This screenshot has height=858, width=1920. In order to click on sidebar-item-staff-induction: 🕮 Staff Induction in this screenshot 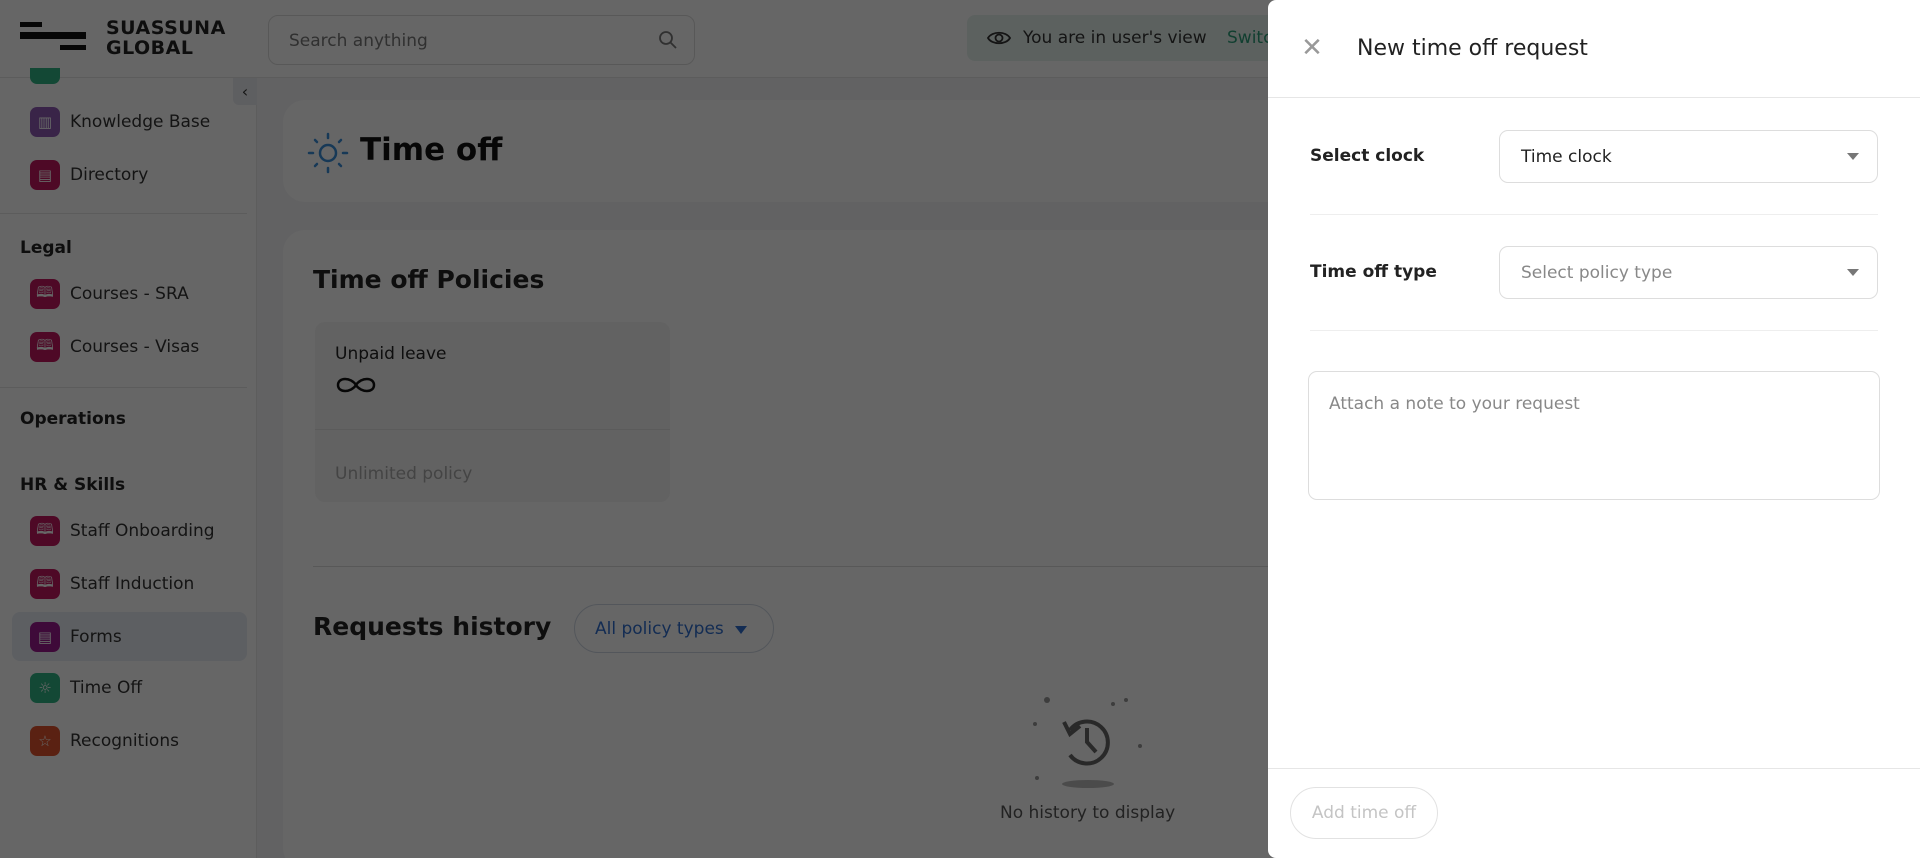, I will do `click(112, 584)`.